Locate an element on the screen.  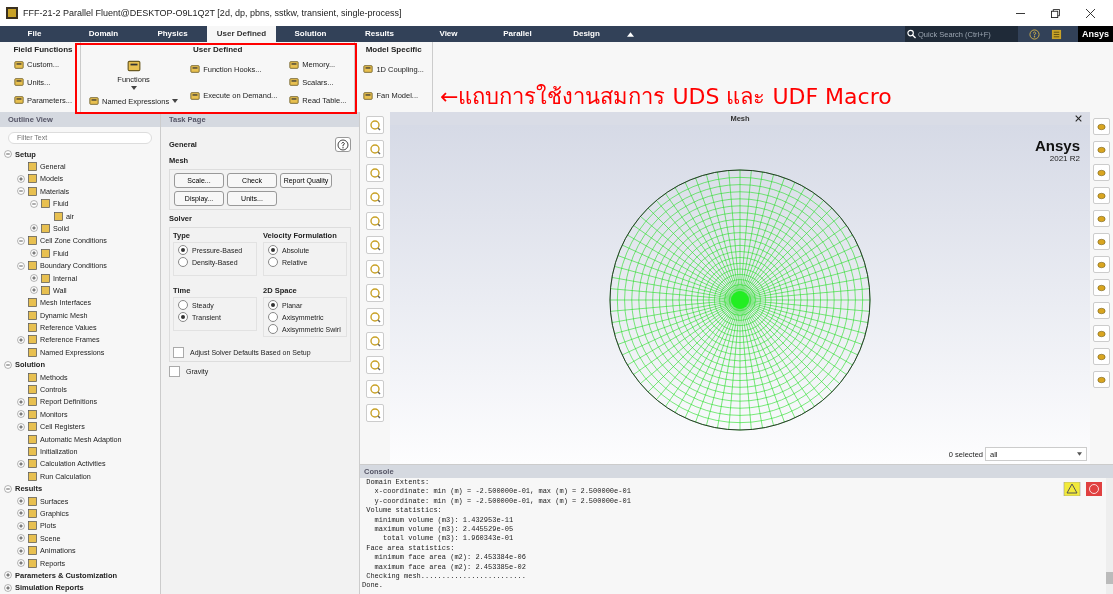
zoom-out-icon is located at coordinates (375, 365).